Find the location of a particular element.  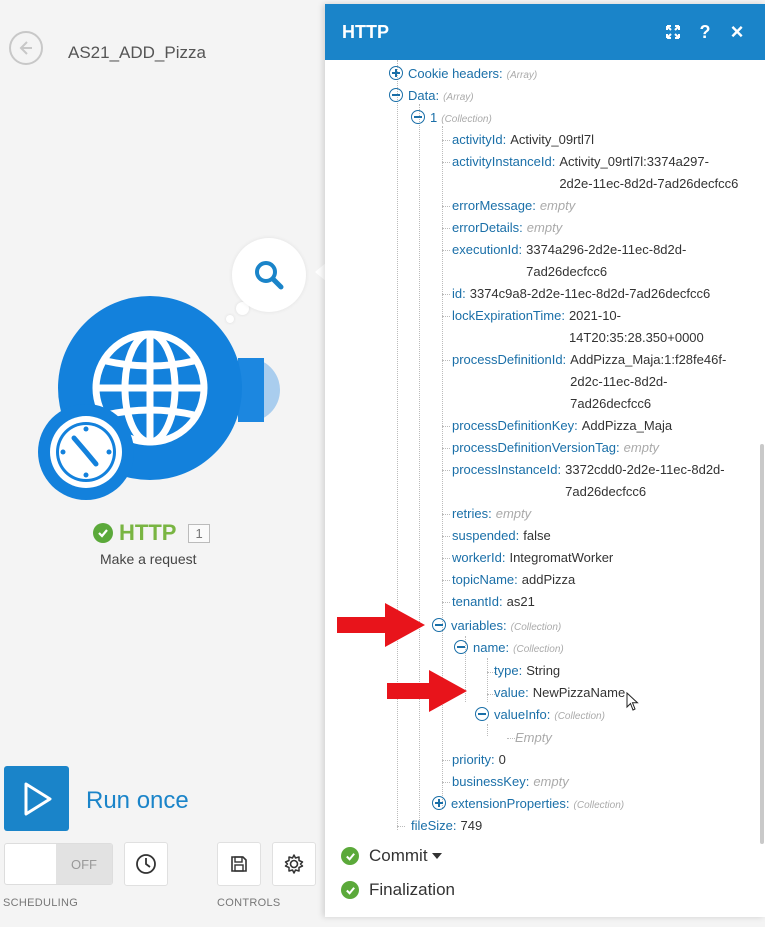

tree-field: activityId: Activity_09rtl7l is located at coordinates (523, 141).